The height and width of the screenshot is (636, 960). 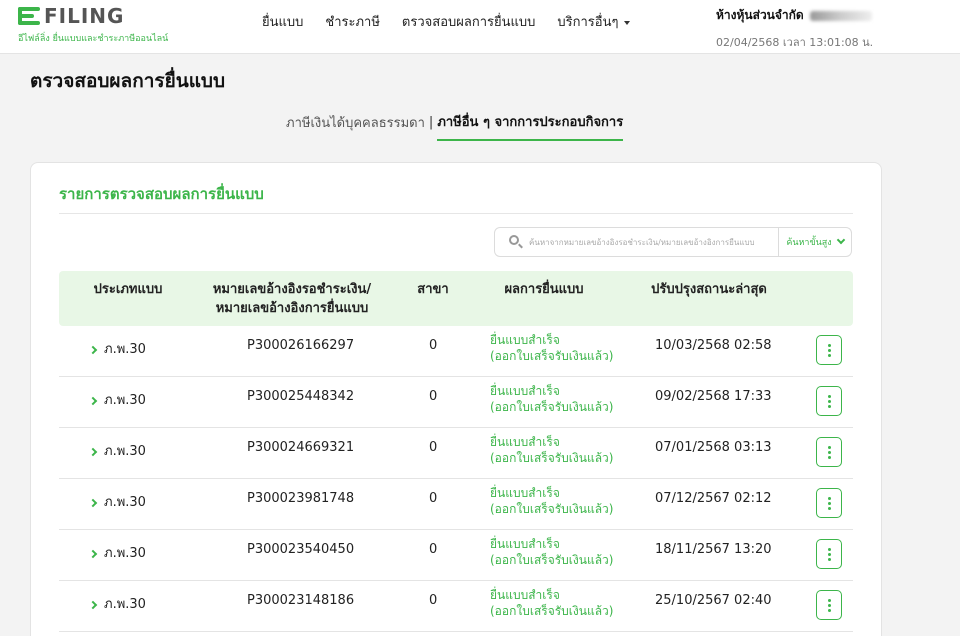 I want to click on caret-down-icon, so click(x=627, y=23).